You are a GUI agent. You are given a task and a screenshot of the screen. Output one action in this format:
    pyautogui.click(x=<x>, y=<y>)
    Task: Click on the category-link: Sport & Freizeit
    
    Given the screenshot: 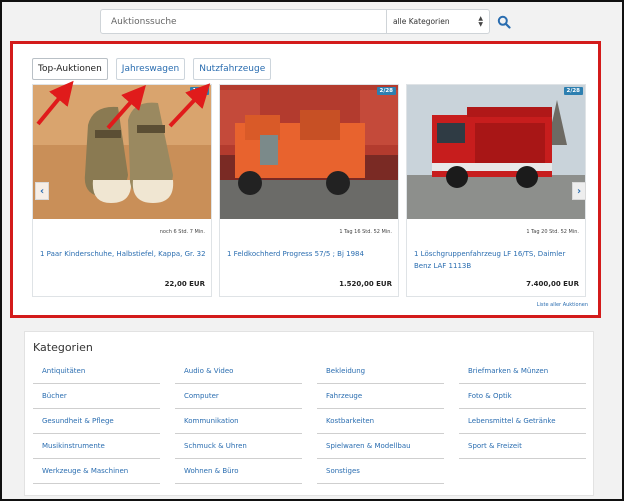 What is the action you would take?
    pyautogui.click(x=522, y=446)
    